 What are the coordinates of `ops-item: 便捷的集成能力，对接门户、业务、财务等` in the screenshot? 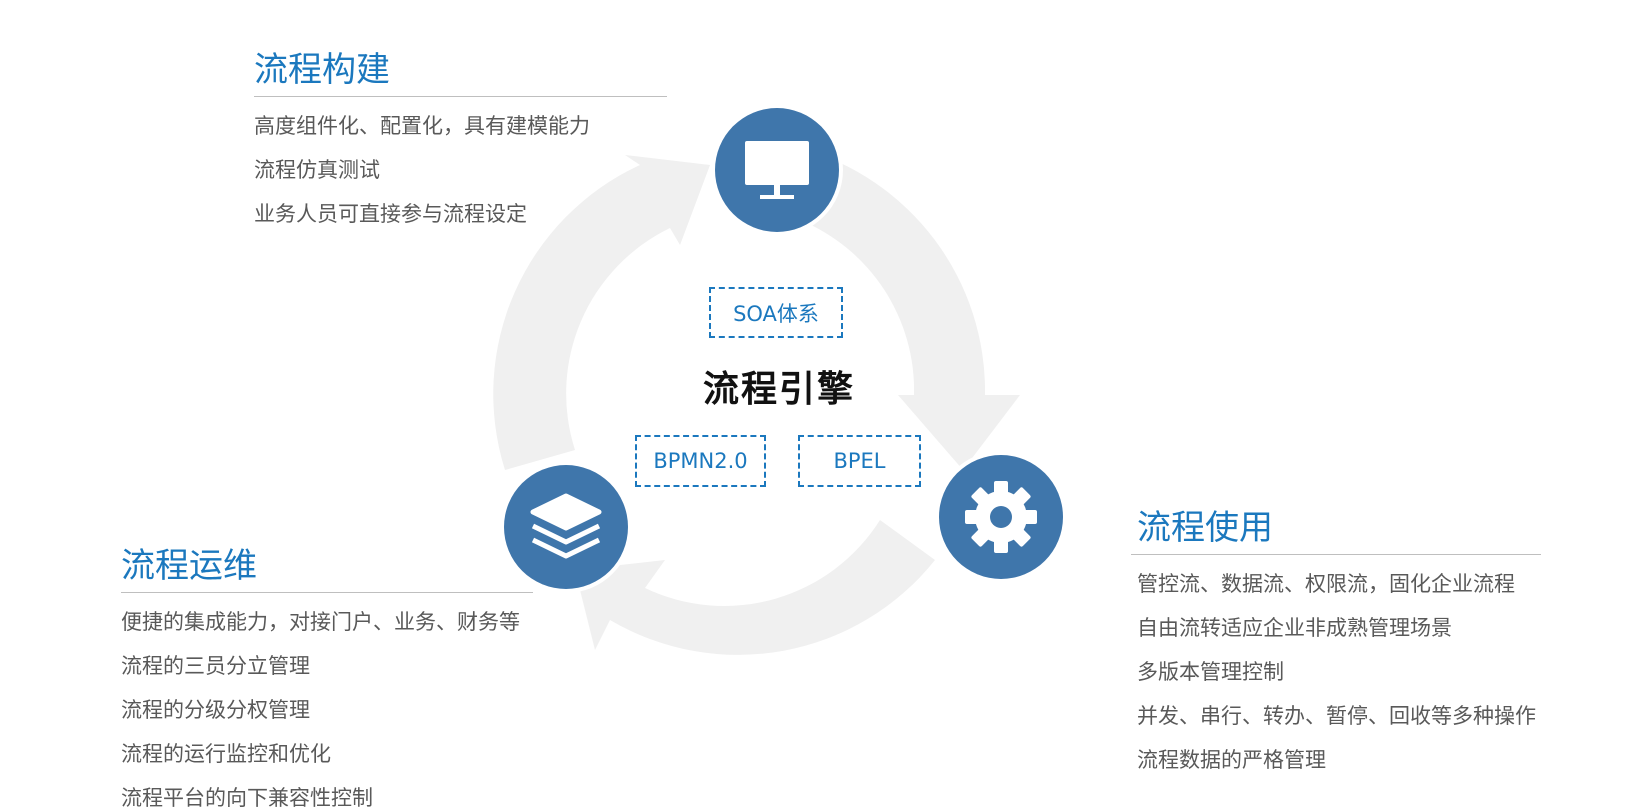 It's located at (320, 622).